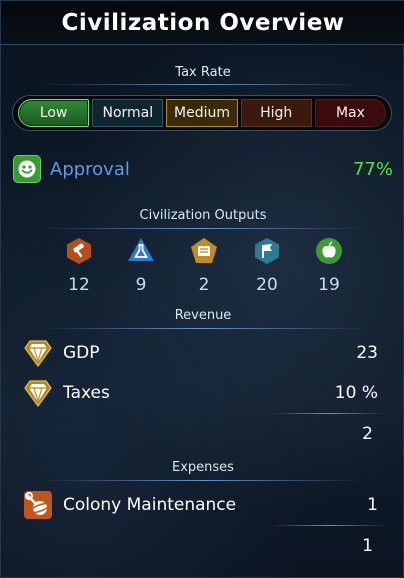 The height and width of the screenshot is (578, 404). I want to click on output-industry: 12, so click(79, 266).